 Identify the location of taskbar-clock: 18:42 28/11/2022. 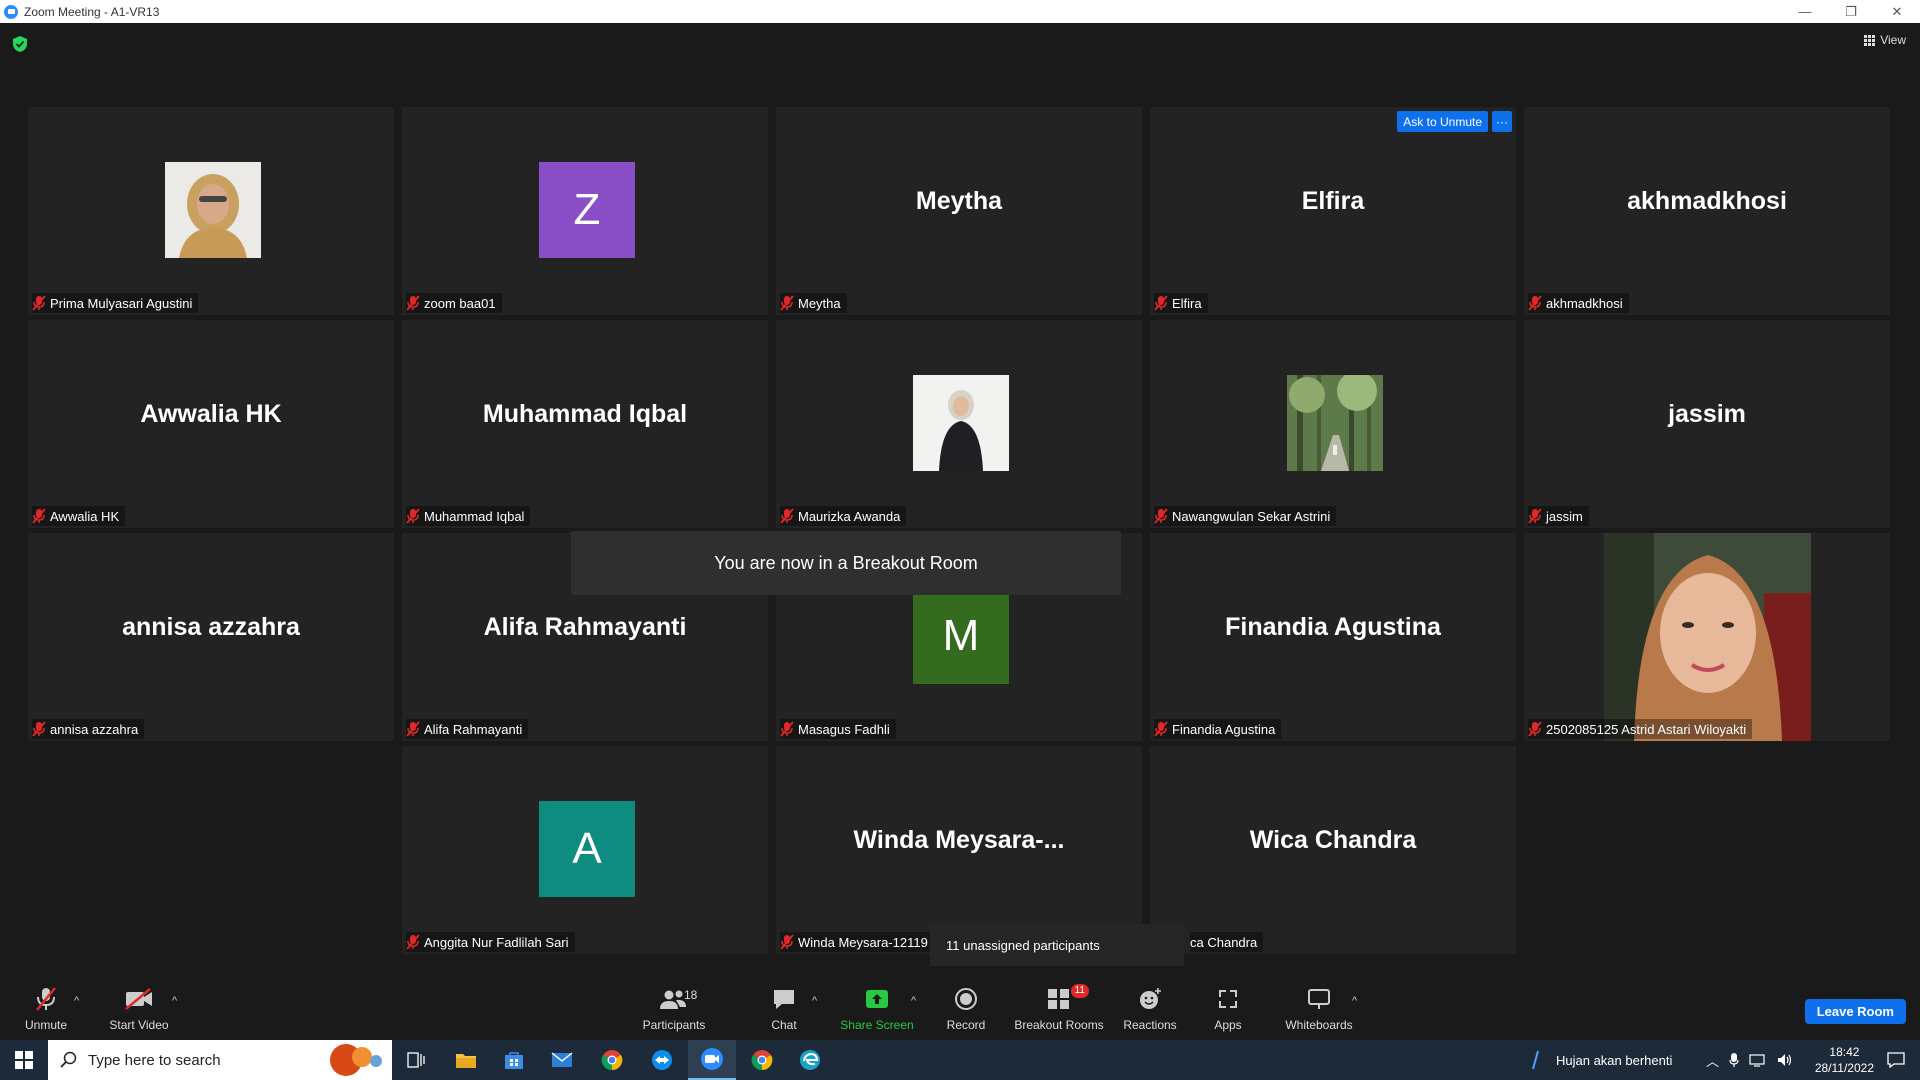
(1844, 1060).